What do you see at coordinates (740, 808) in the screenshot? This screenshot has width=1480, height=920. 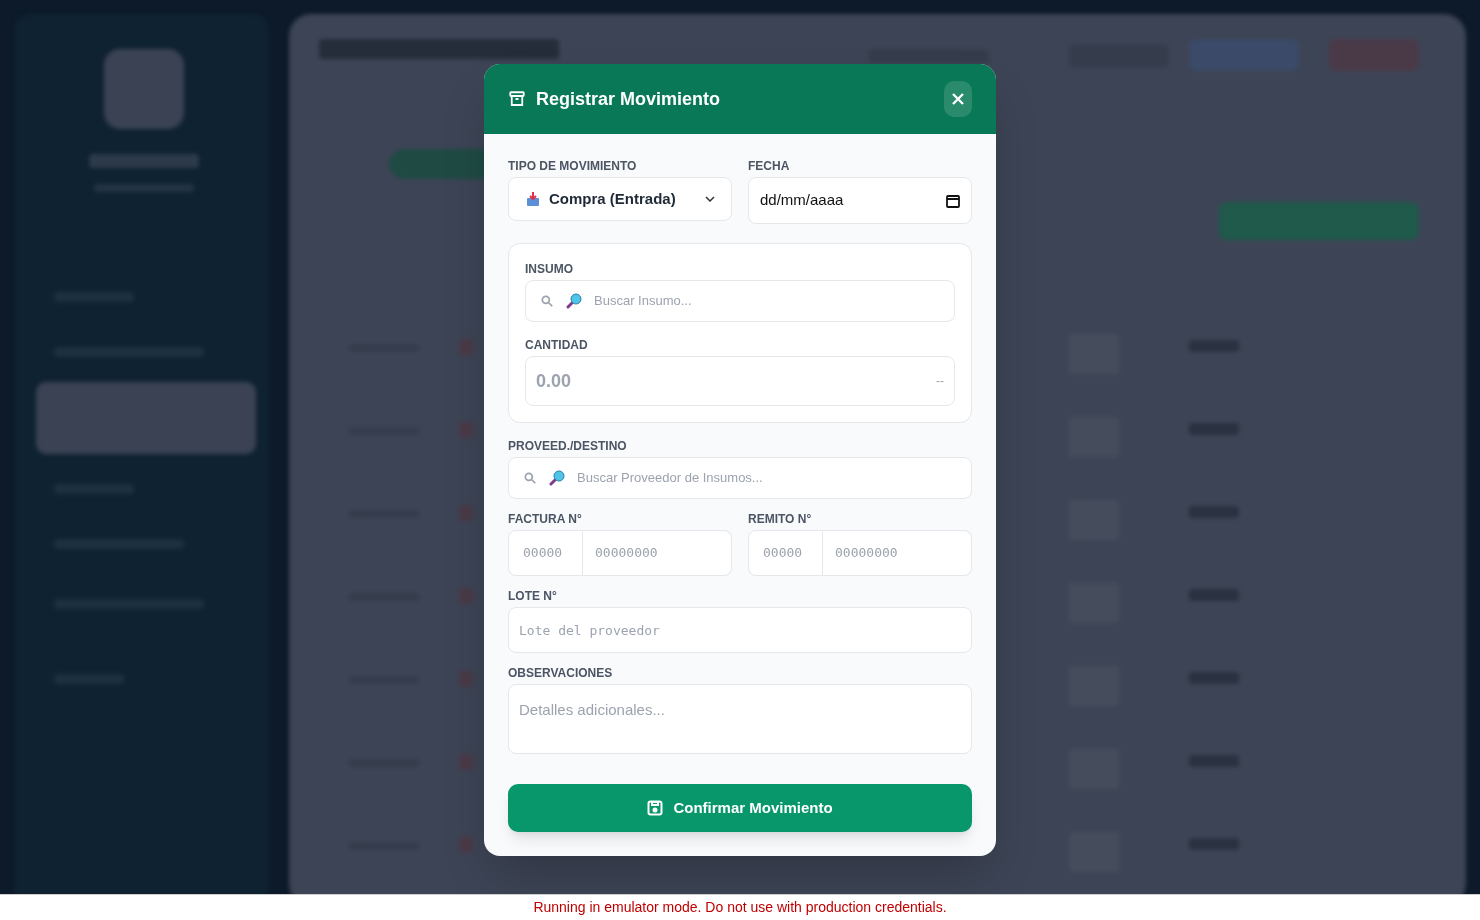 I see `confirm-button: Confirmar Movimiento` at bounding box center [740, 808].